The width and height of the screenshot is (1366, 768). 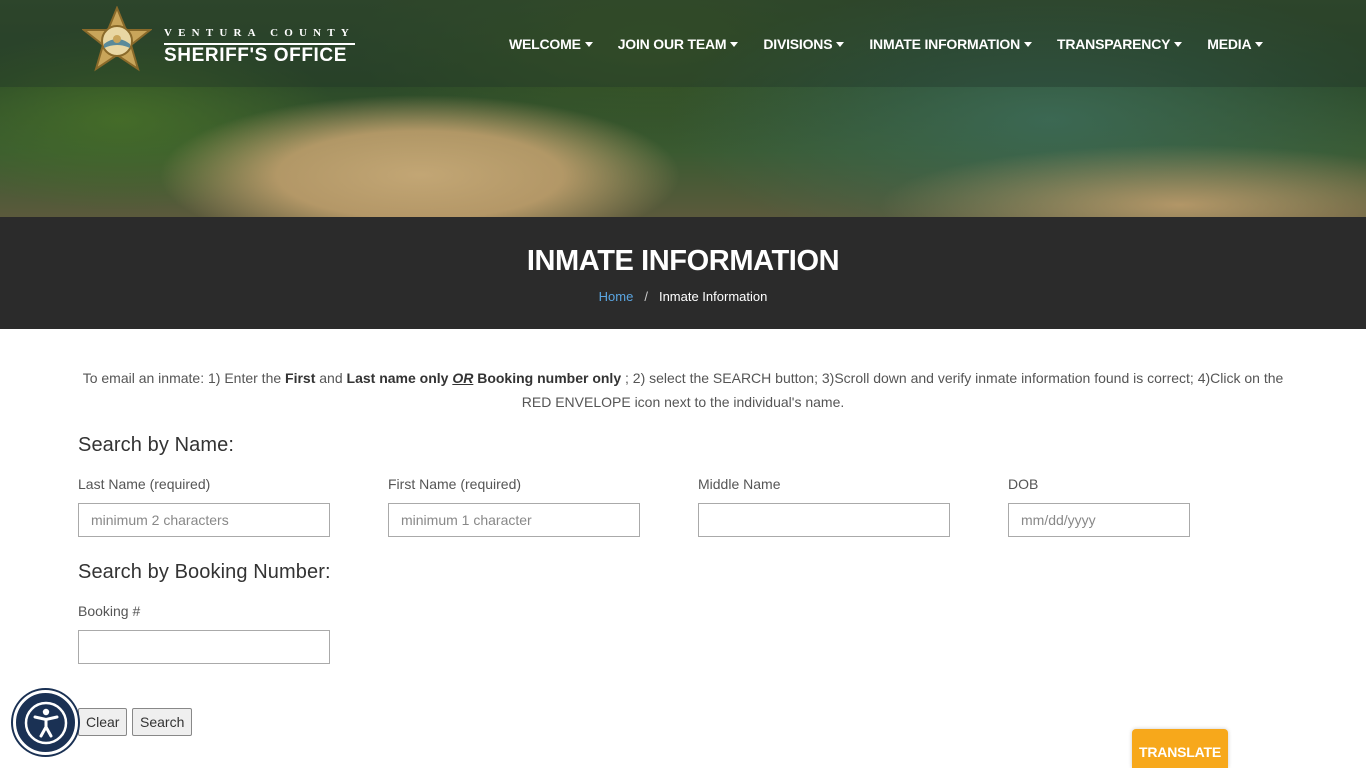 What do you see at coordinates (1180, 748) in the screenshot?
I see `translate-button: TRANSLATE` at bounding box center [1180, 748].